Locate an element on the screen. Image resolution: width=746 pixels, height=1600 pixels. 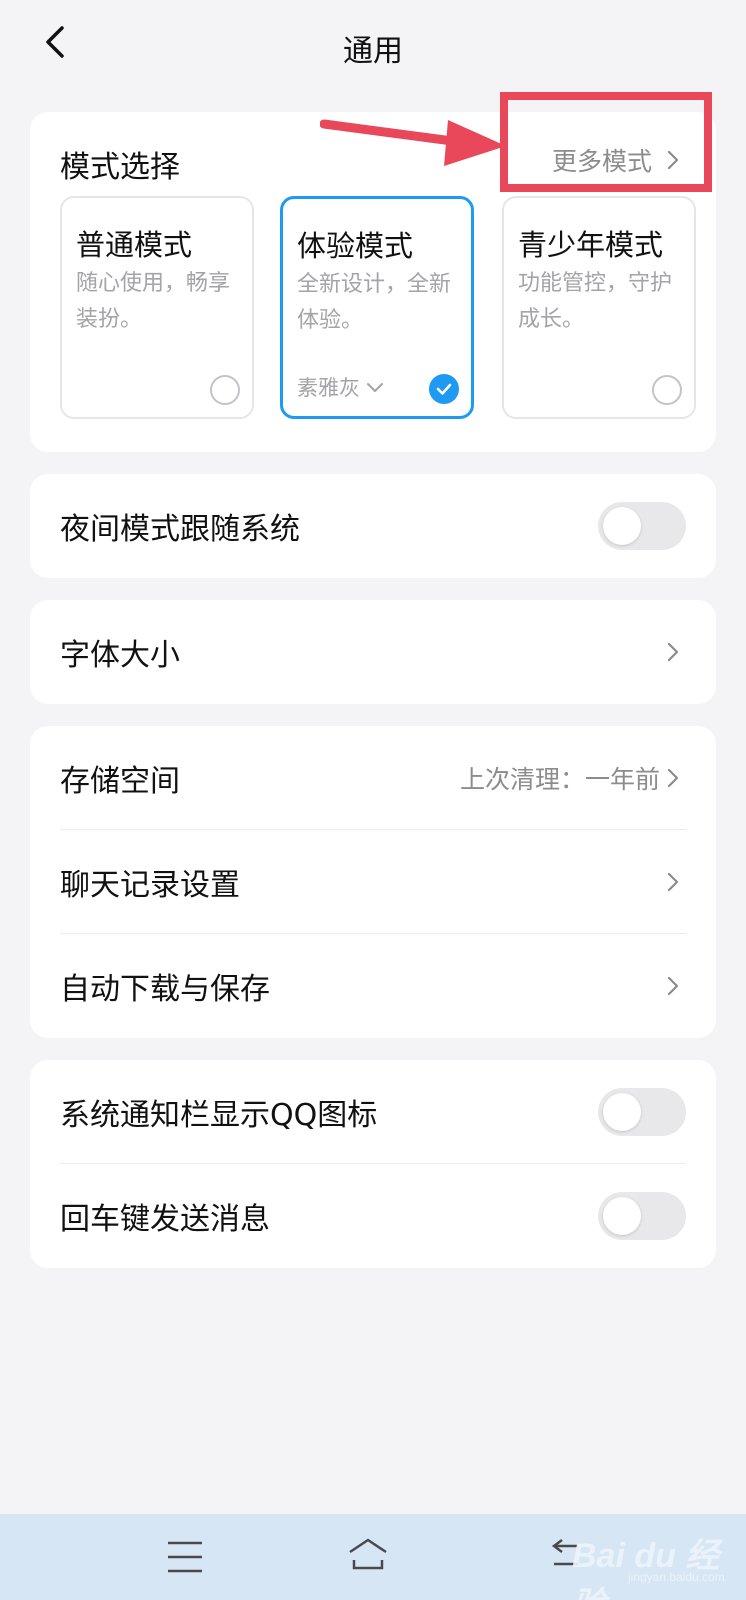
enter-send-label: 回车键发送消息 is located at coordinates (165, 1219).